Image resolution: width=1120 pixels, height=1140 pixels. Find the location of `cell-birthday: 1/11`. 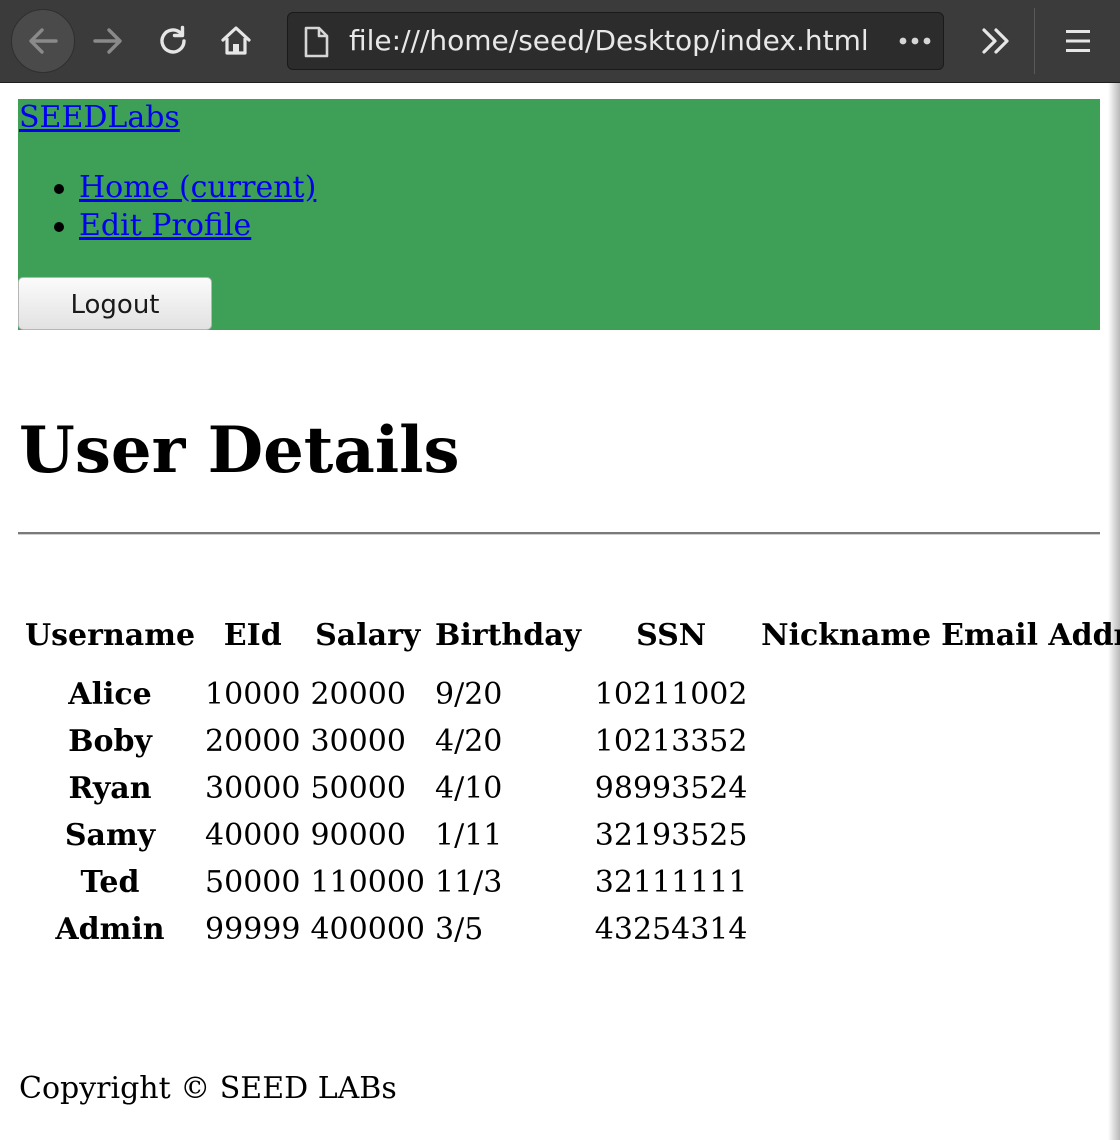

cell-birthday: 1/11 is located at coordinates (469, 835).